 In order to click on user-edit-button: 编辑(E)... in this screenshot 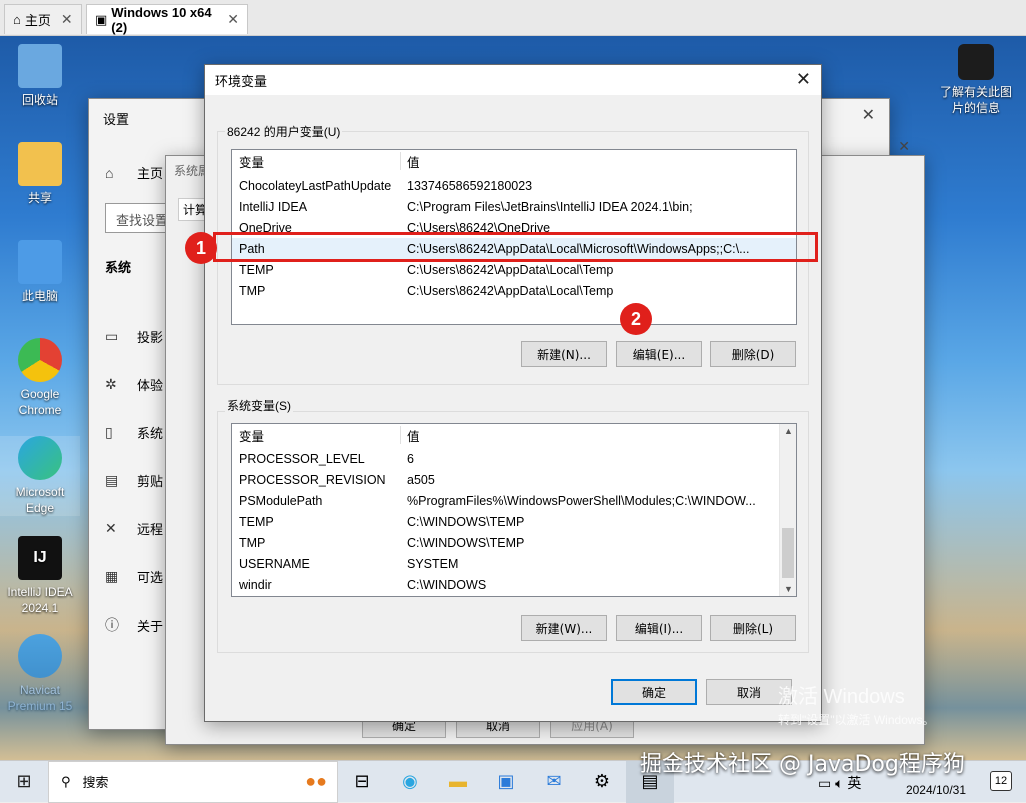, I will do `click(659, 354)`.